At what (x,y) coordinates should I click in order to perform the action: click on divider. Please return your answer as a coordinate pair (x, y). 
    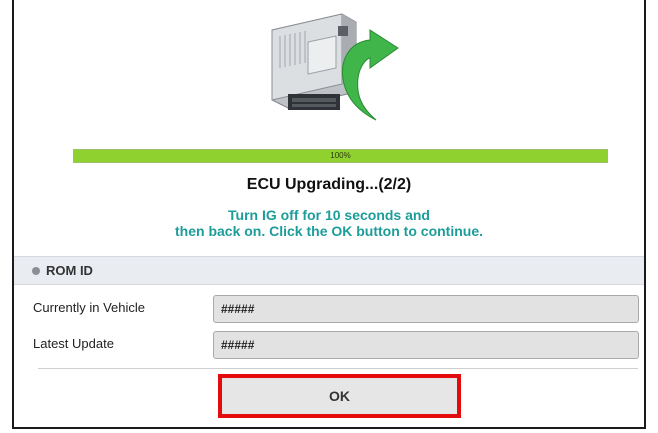
    Looking at the image, I should click on (338, 368).